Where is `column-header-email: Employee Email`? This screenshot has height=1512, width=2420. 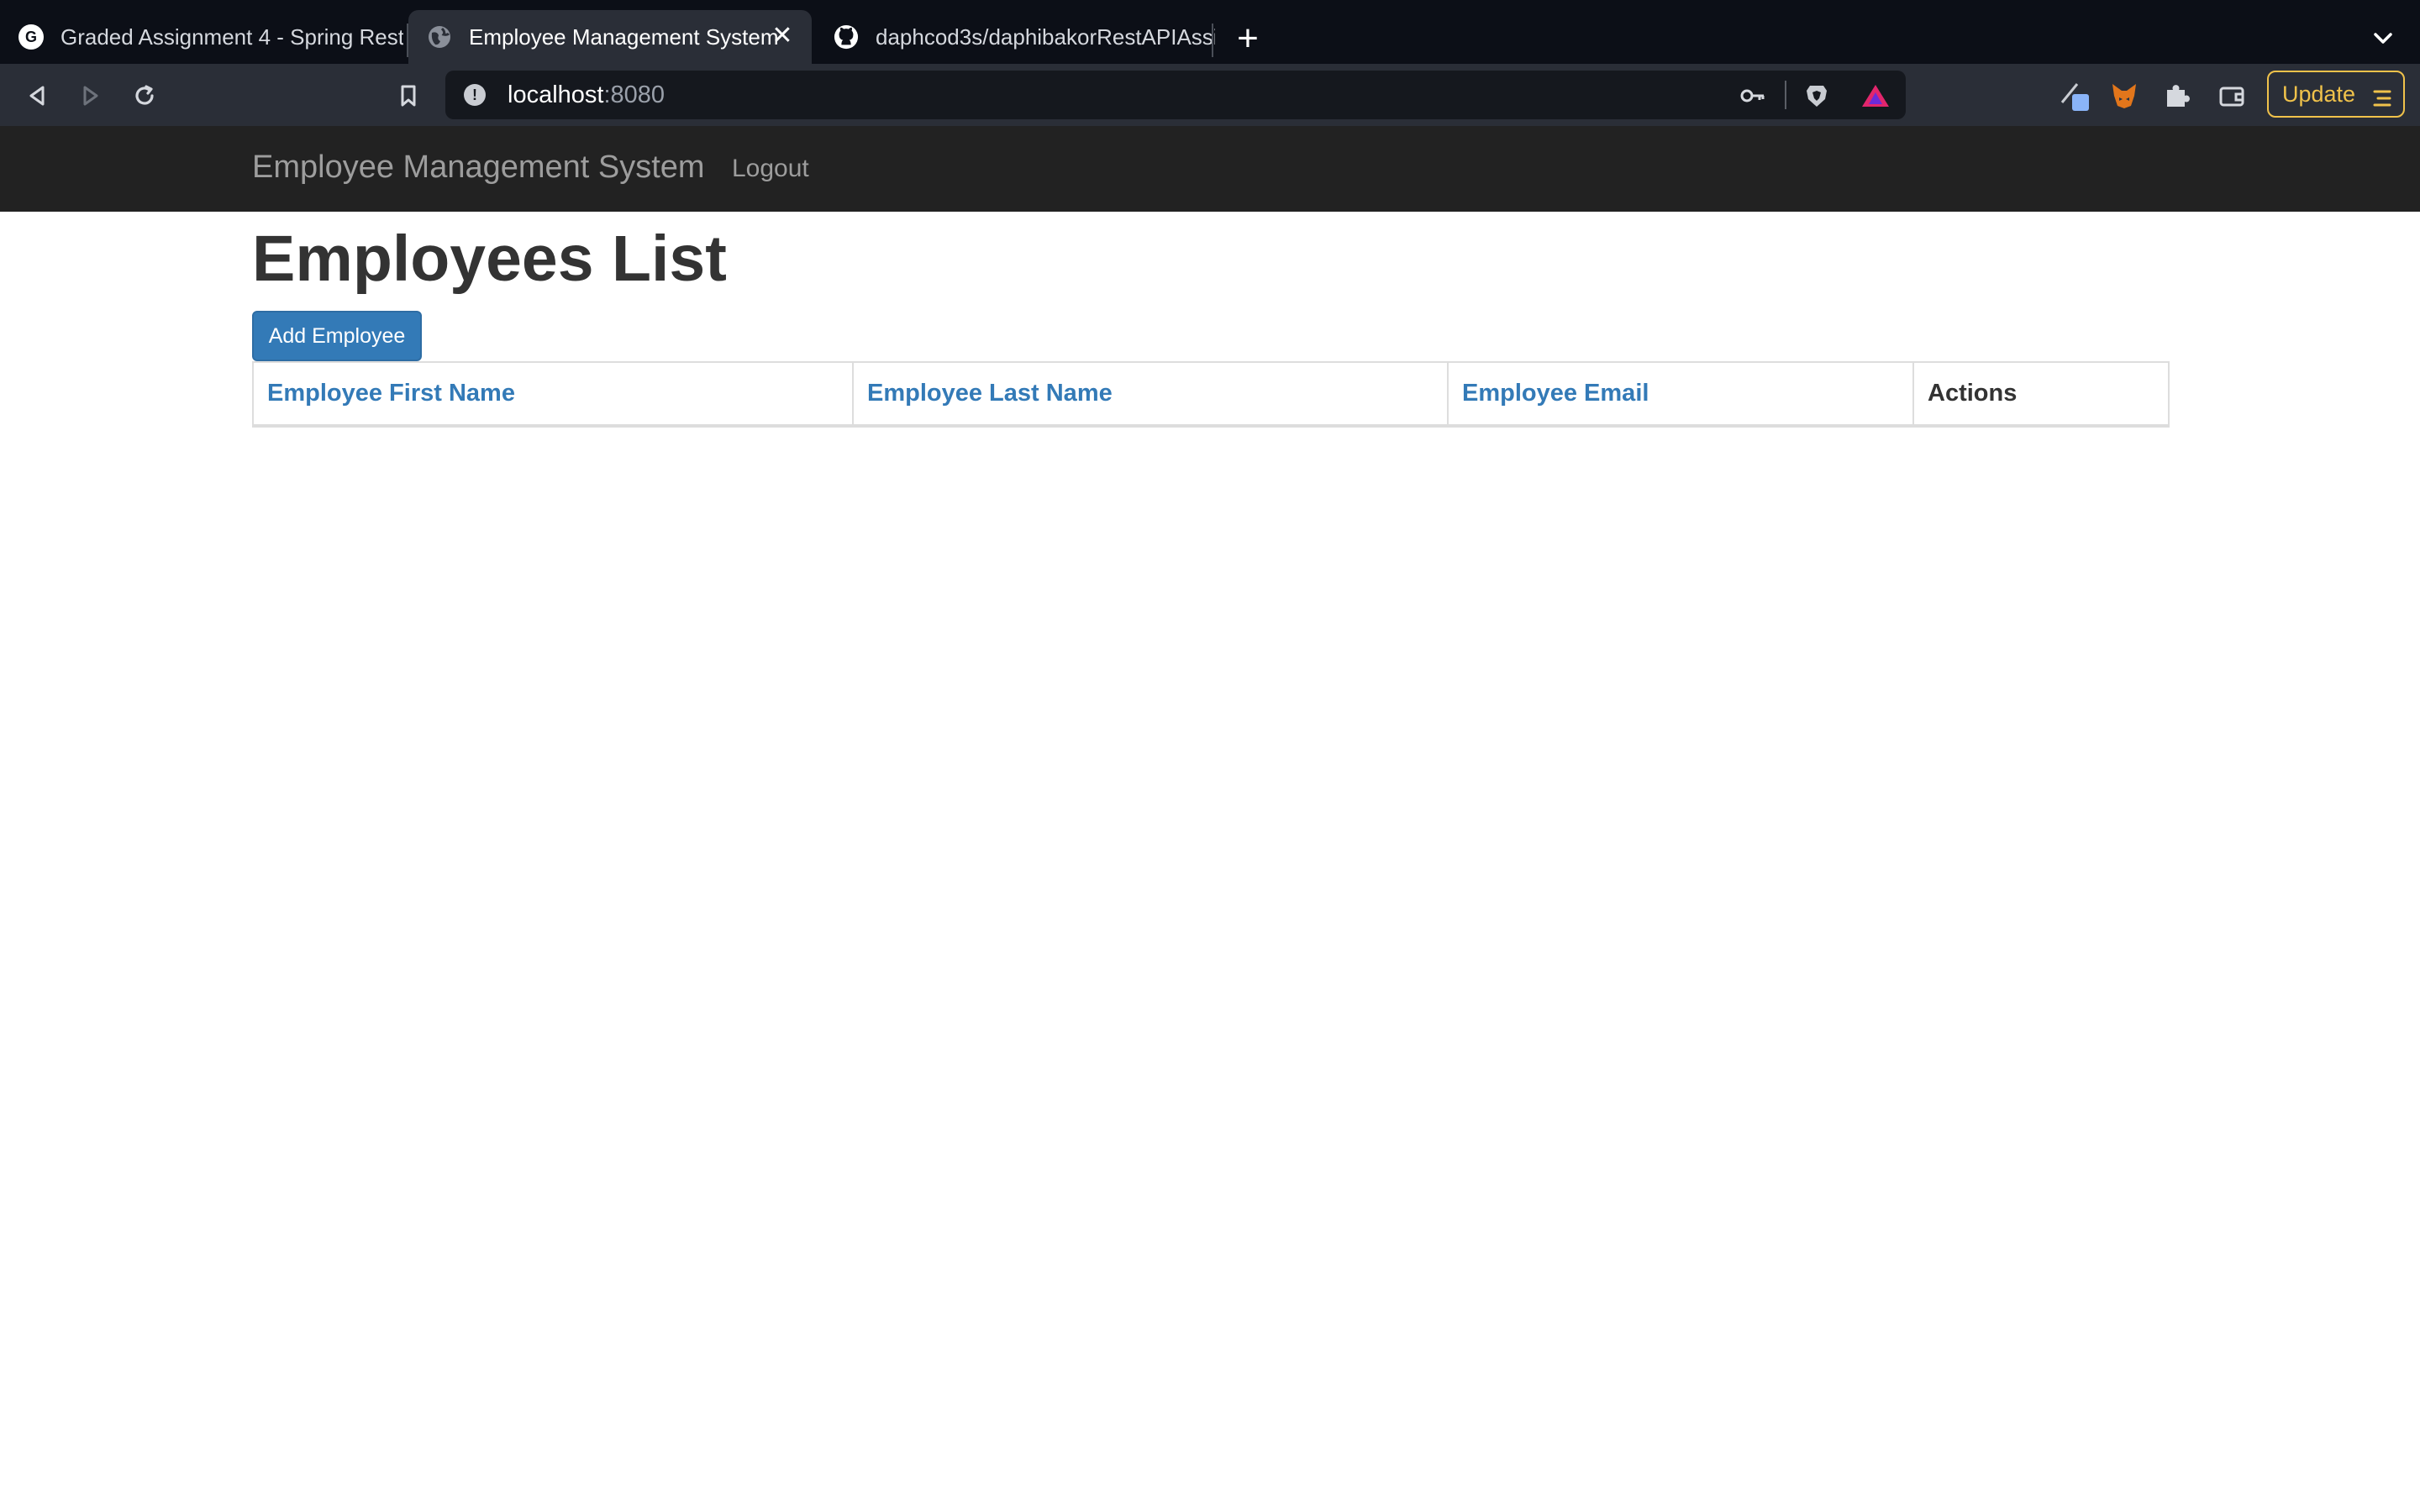 column-header-email: Employee Email is located at coordinates (1680, 394).